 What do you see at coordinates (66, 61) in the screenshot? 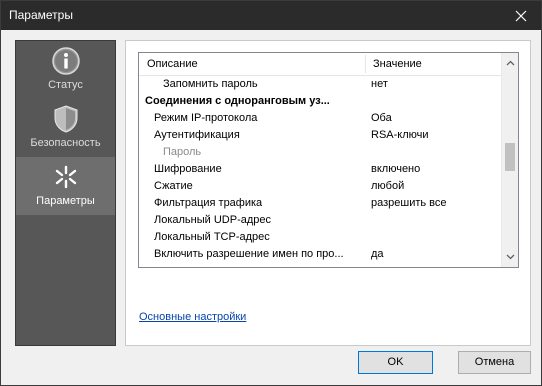
I see `info-icon` at bounding box center [66, 61].